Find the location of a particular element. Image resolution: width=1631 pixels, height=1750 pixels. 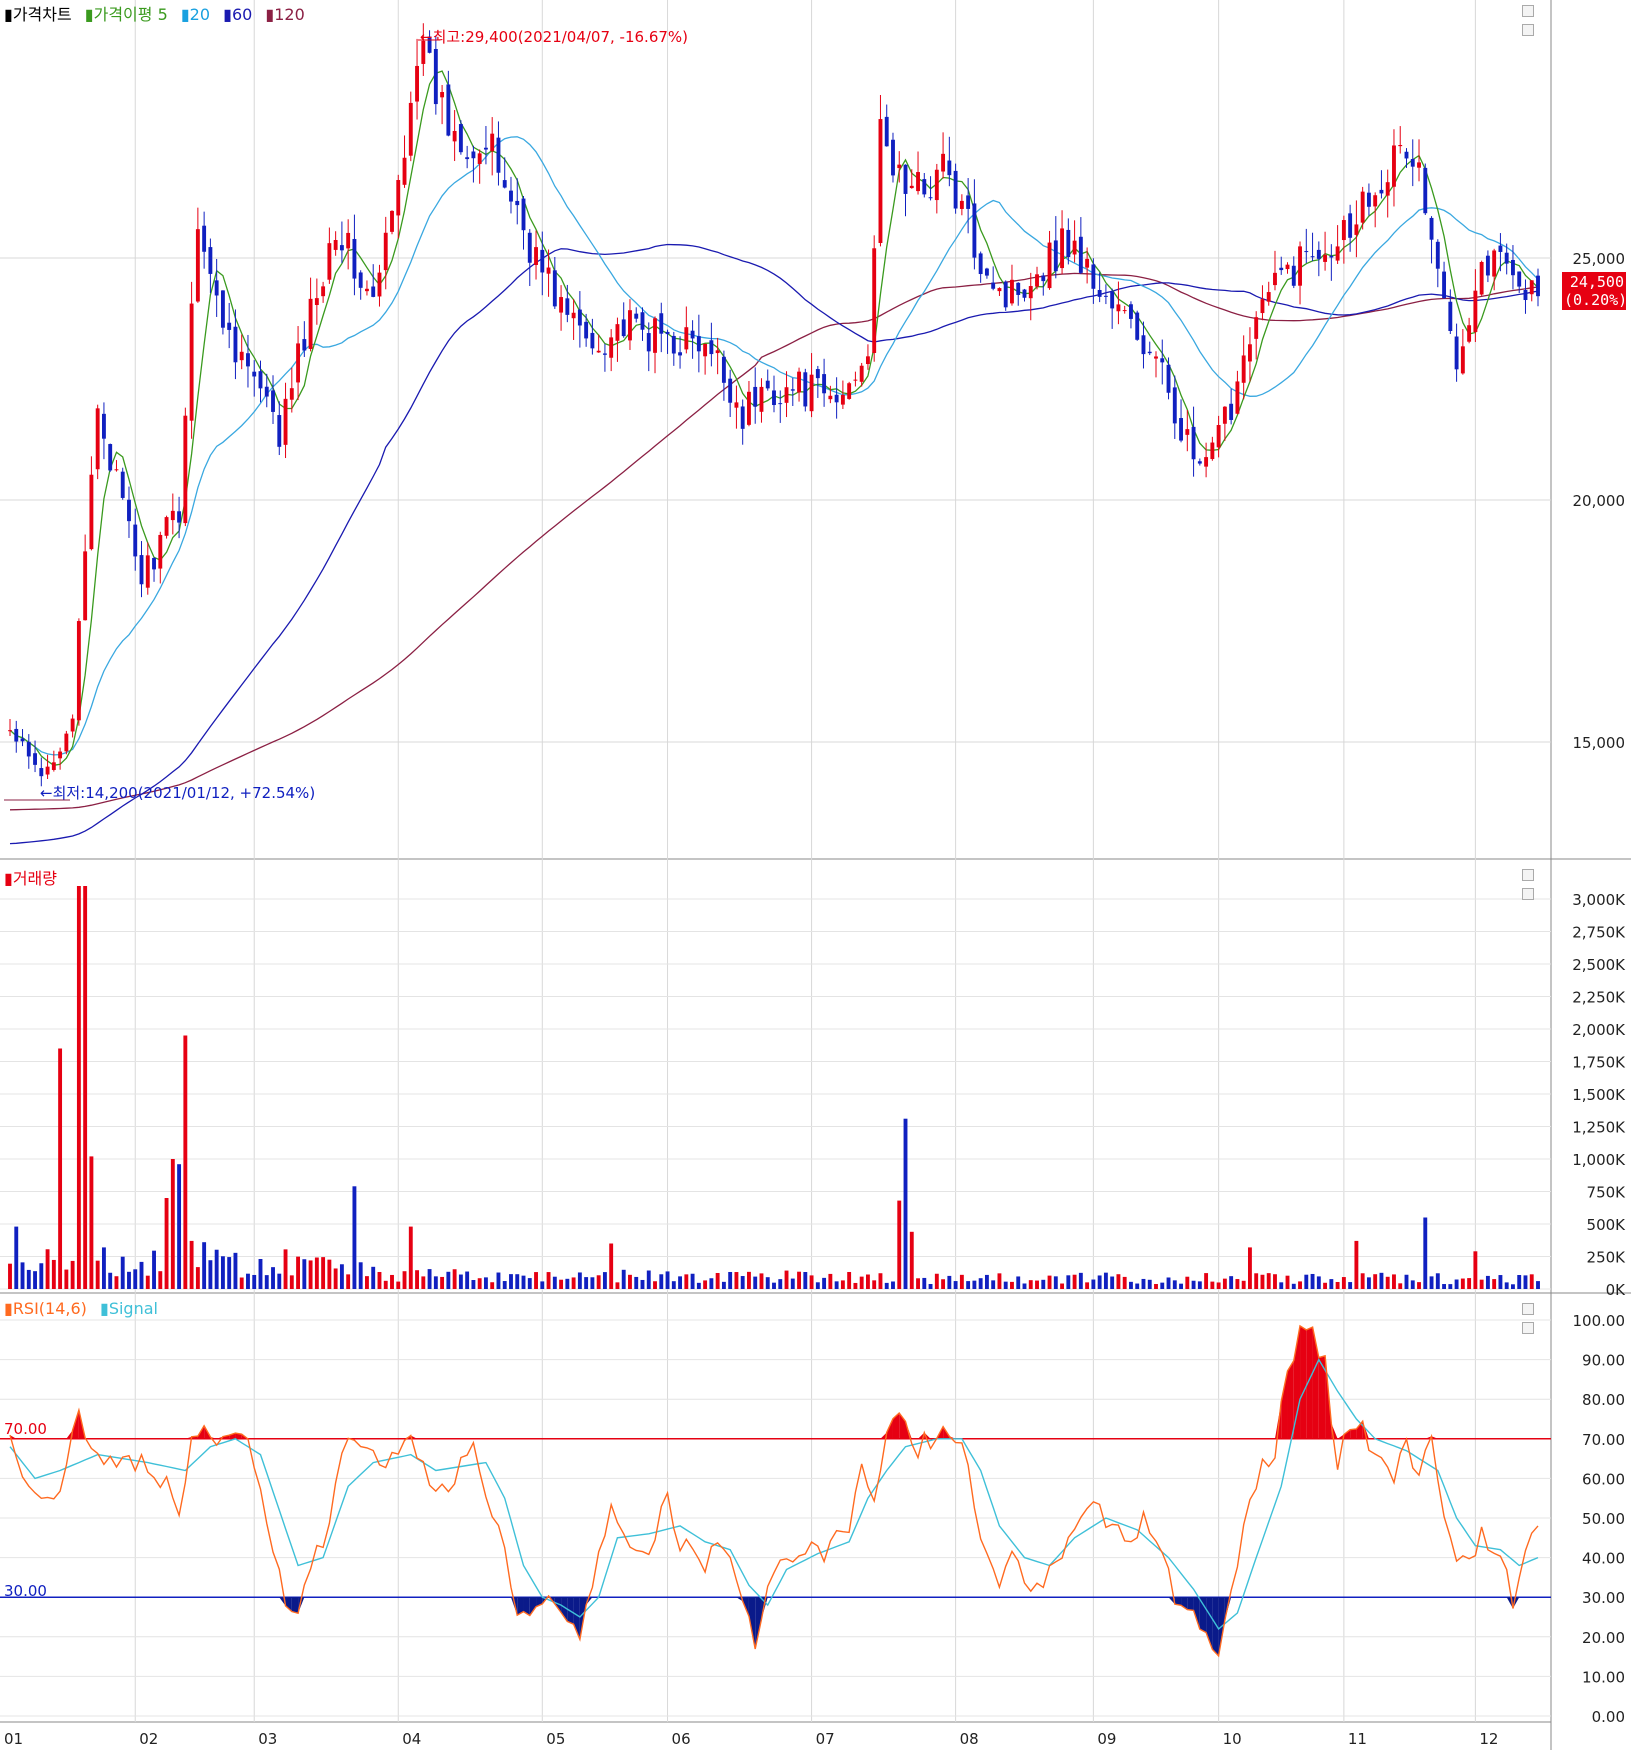

legend-item-ma60: ▮60 is located at coordinates (239, 14).